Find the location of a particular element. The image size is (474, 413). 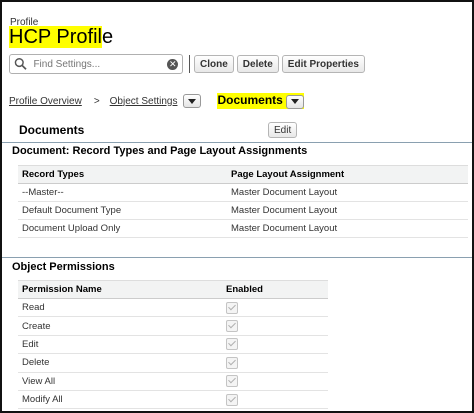

table-row: Delete is located at coordinates (173, 363).